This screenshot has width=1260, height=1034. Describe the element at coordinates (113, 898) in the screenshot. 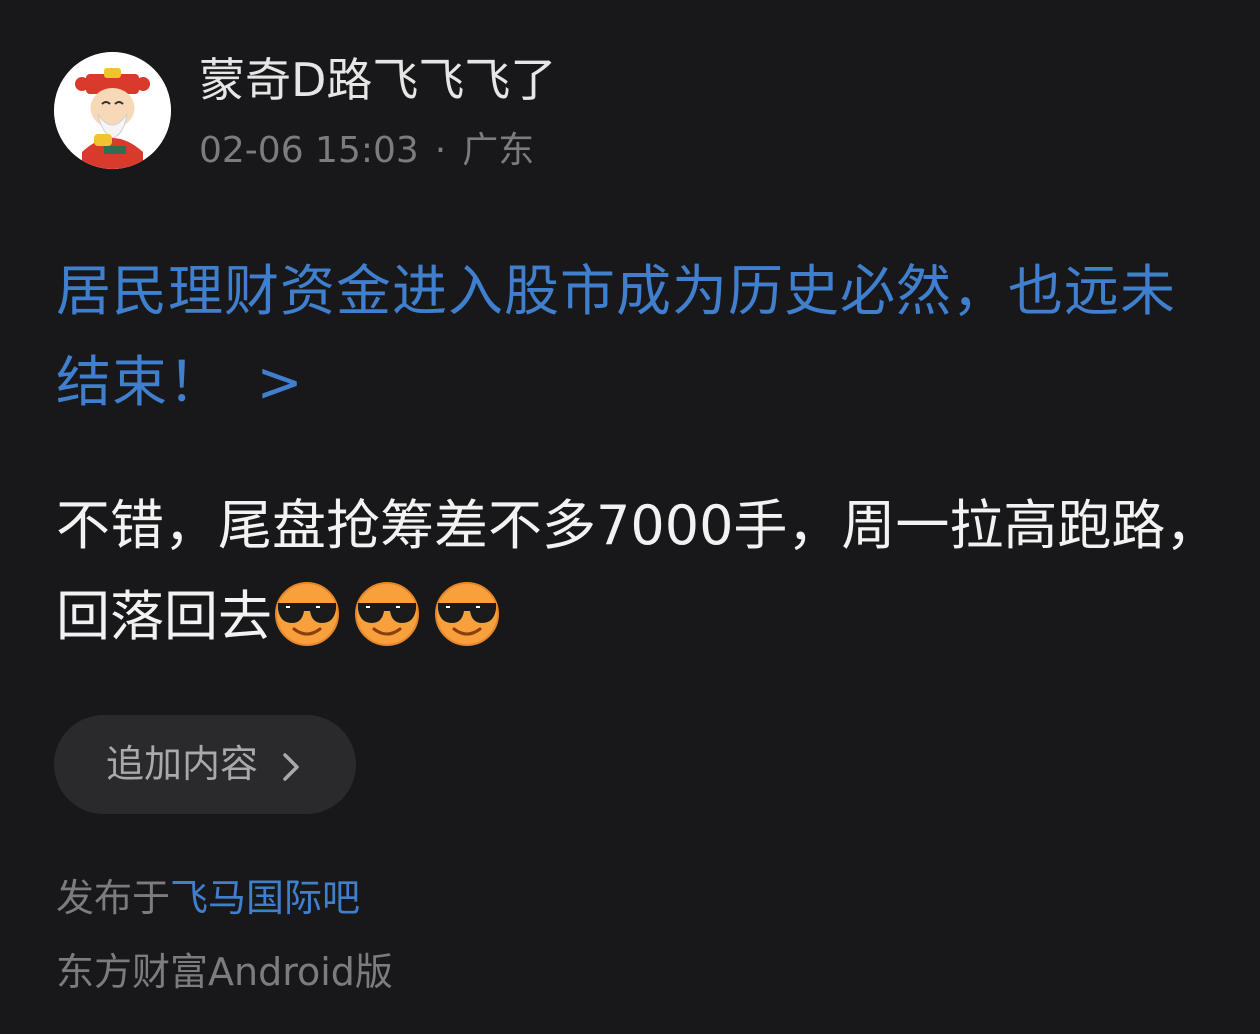

I see `published-prefix: 发布于` at that location.